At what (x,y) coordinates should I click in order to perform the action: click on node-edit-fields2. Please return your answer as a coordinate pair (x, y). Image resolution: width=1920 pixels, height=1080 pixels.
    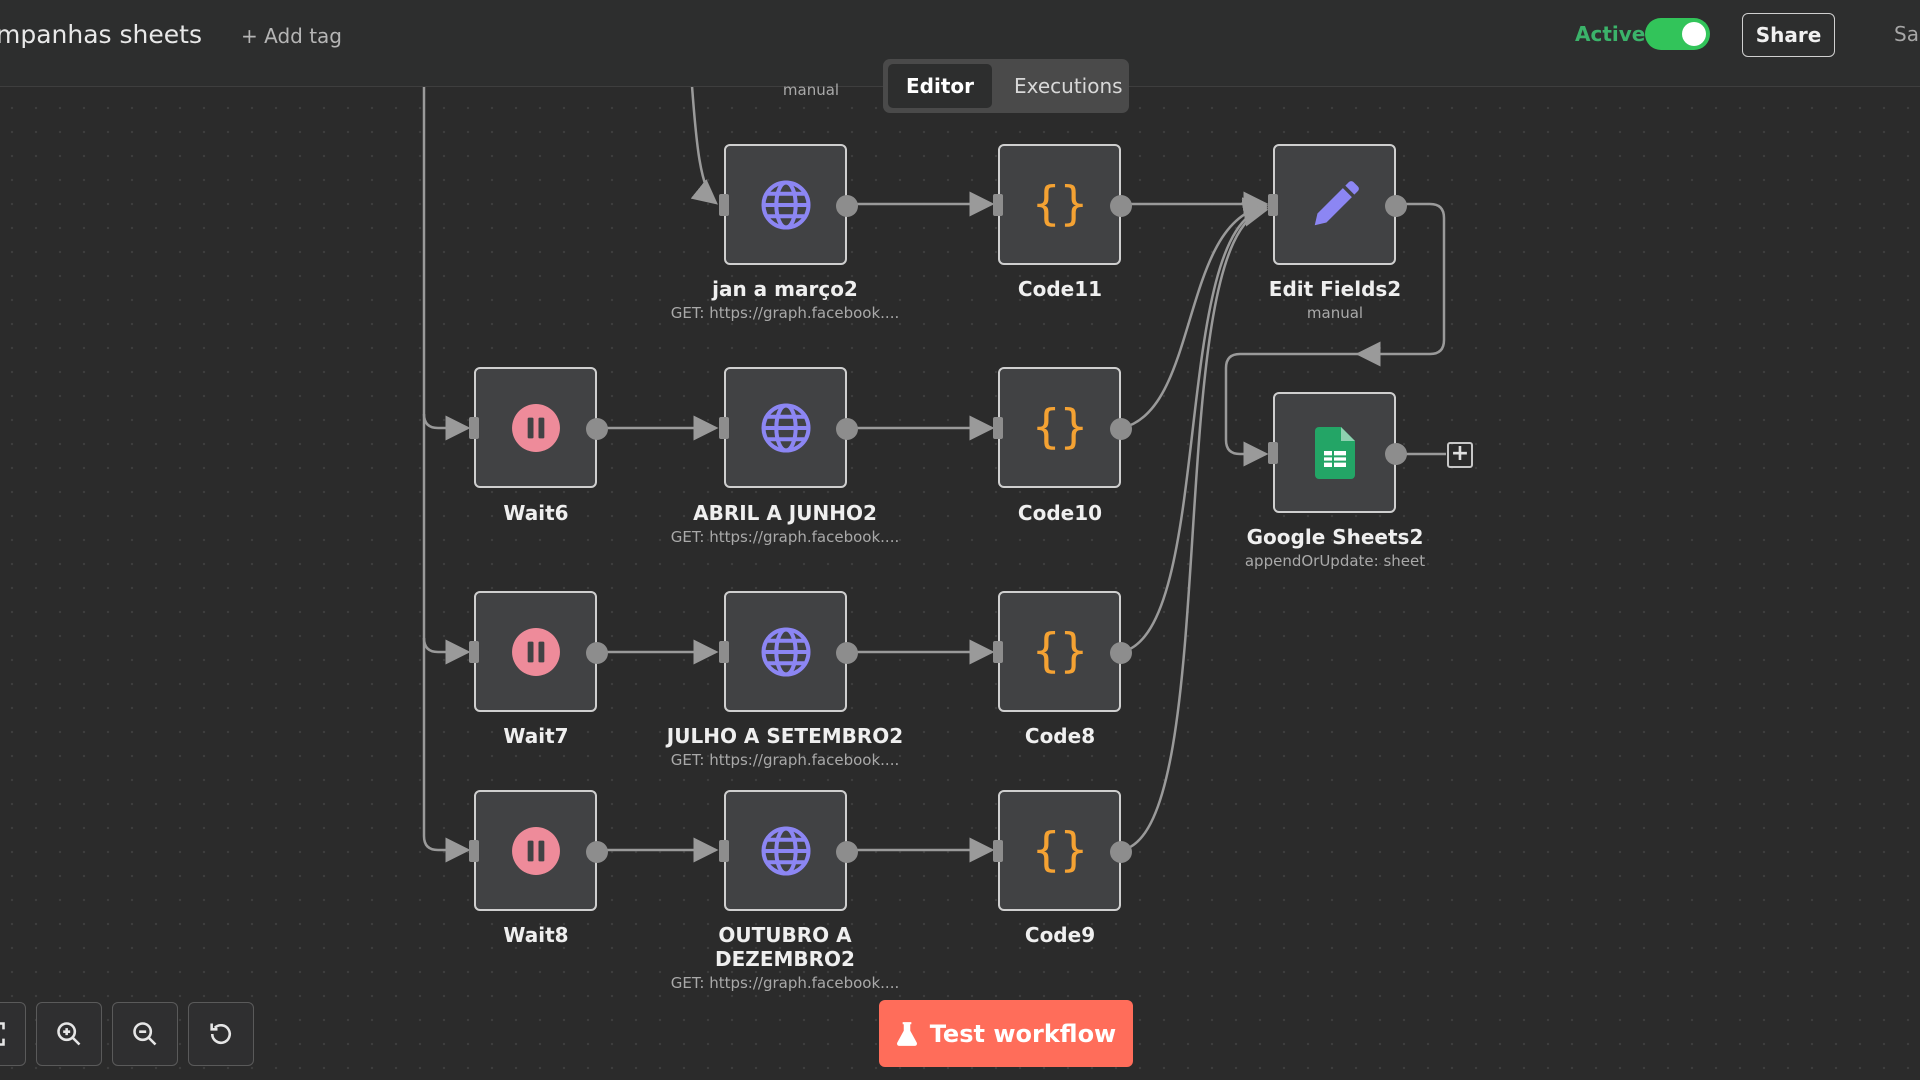
    Looking at the image, I should click on (1337, 204).